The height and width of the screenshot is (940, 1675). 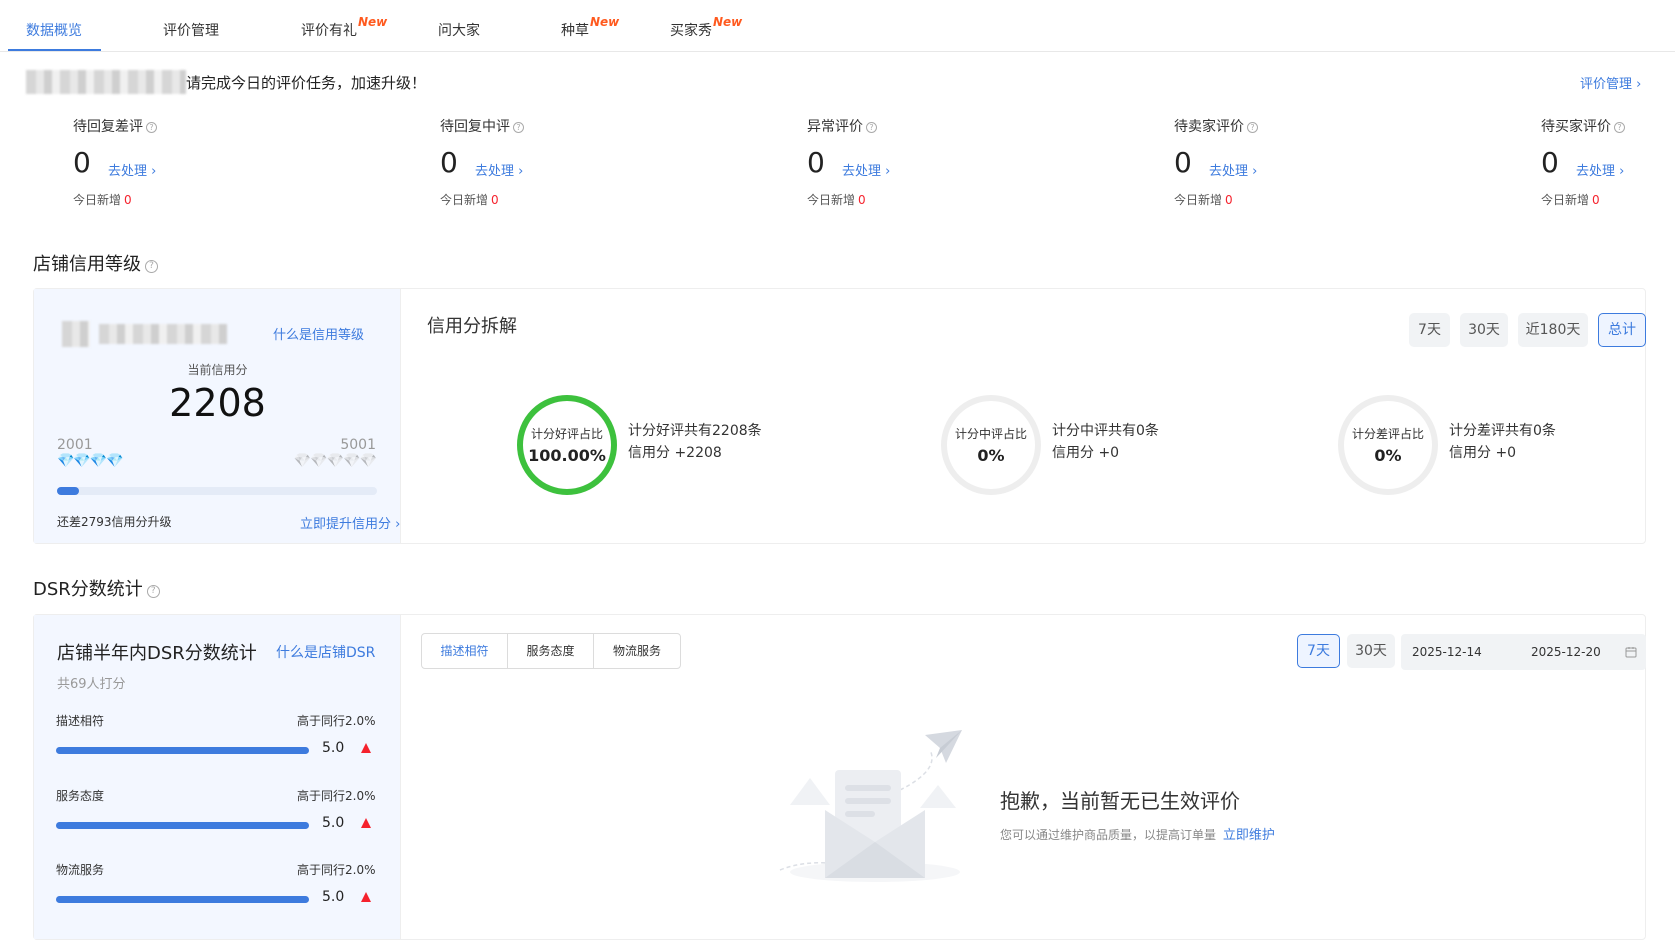 I want to click on calendar-icon, so click(x=1631, y=652).